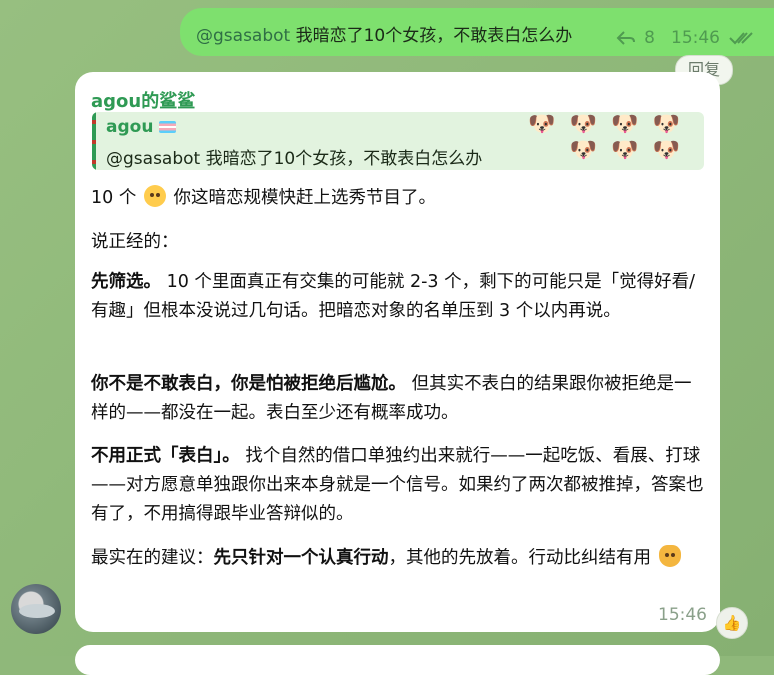 Image resolution: width=774 pixels, height=675 pixels. What do you see at coordinates (611, 137) in the screenshot?
I see `dog-pattern-icon: 🐶🐶🐶🐶 🐶🐶🐶` at bounding box center [611, 137].